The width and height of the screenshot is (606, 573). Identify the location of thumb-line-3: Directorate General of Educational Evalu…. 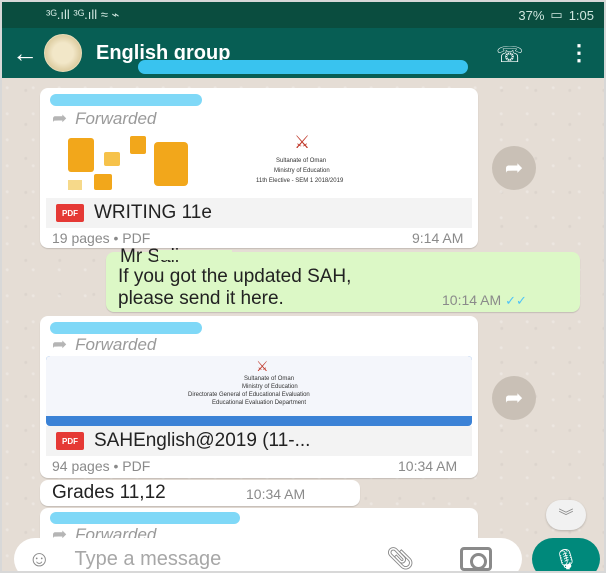
(249, 395).